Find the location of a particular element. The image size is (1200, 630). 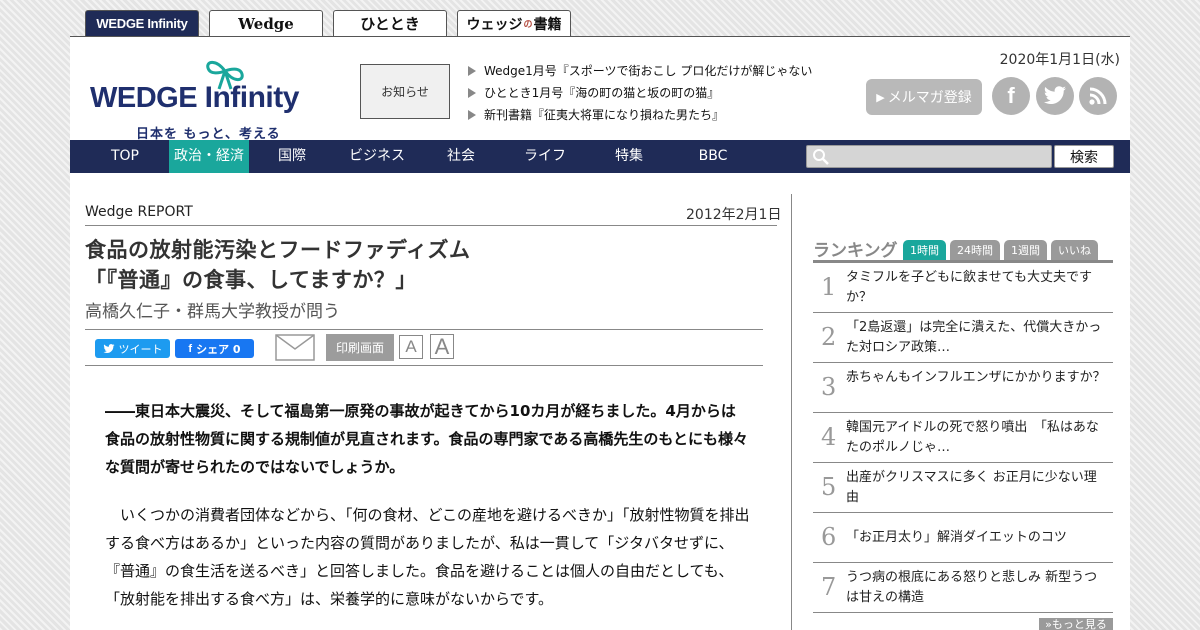

logo-word-wedge: WEDGE is located at coordinates (147, 98).